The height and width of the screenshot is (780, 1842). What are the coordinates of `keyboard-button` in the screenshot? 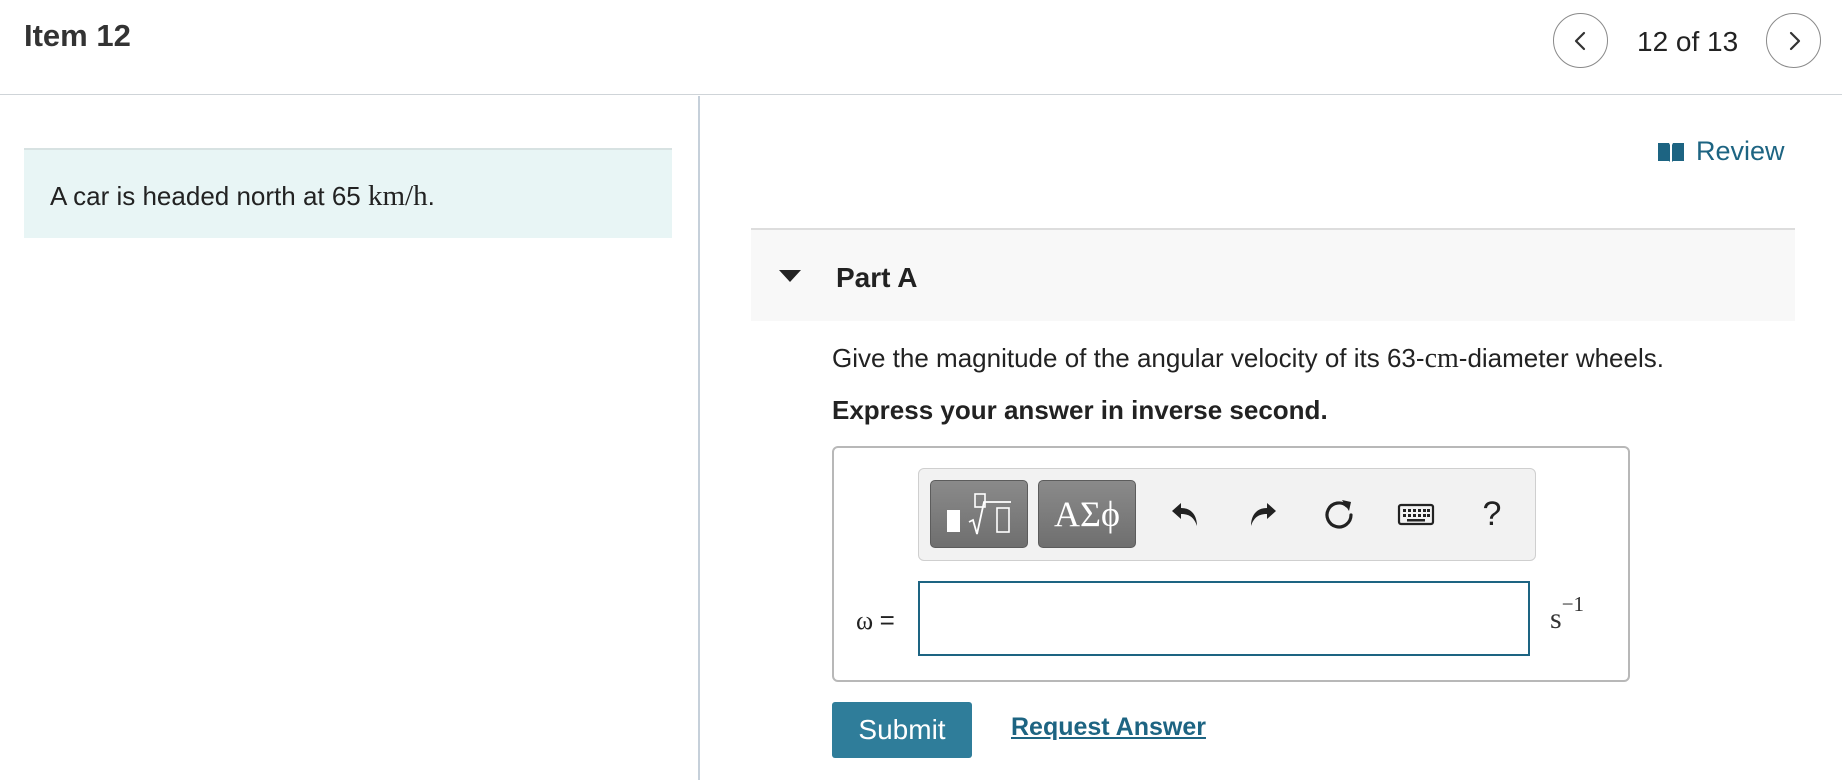 It's located at (1416, 514).